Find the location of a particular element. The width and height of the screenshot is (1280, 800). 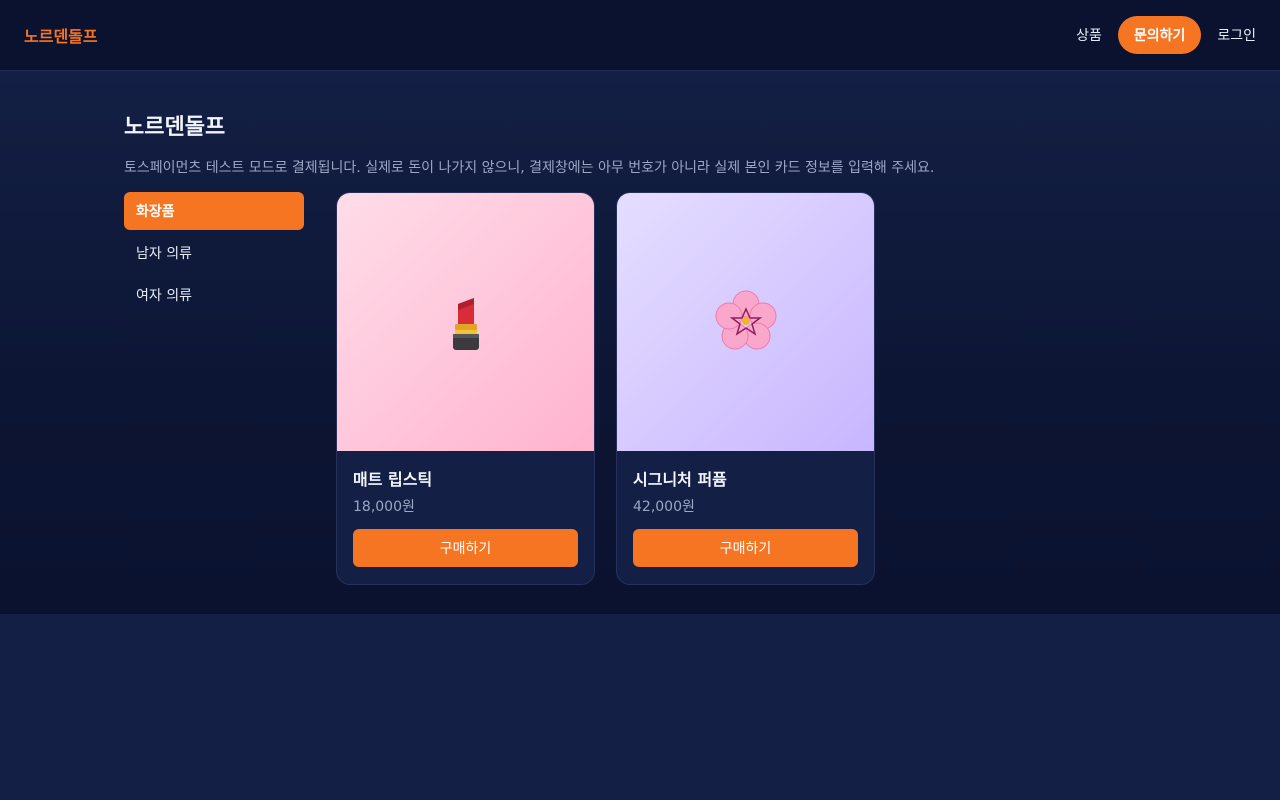

product-card: 매트 립스틱 18,000원 구매하기 is located at coordinates (465, 388).